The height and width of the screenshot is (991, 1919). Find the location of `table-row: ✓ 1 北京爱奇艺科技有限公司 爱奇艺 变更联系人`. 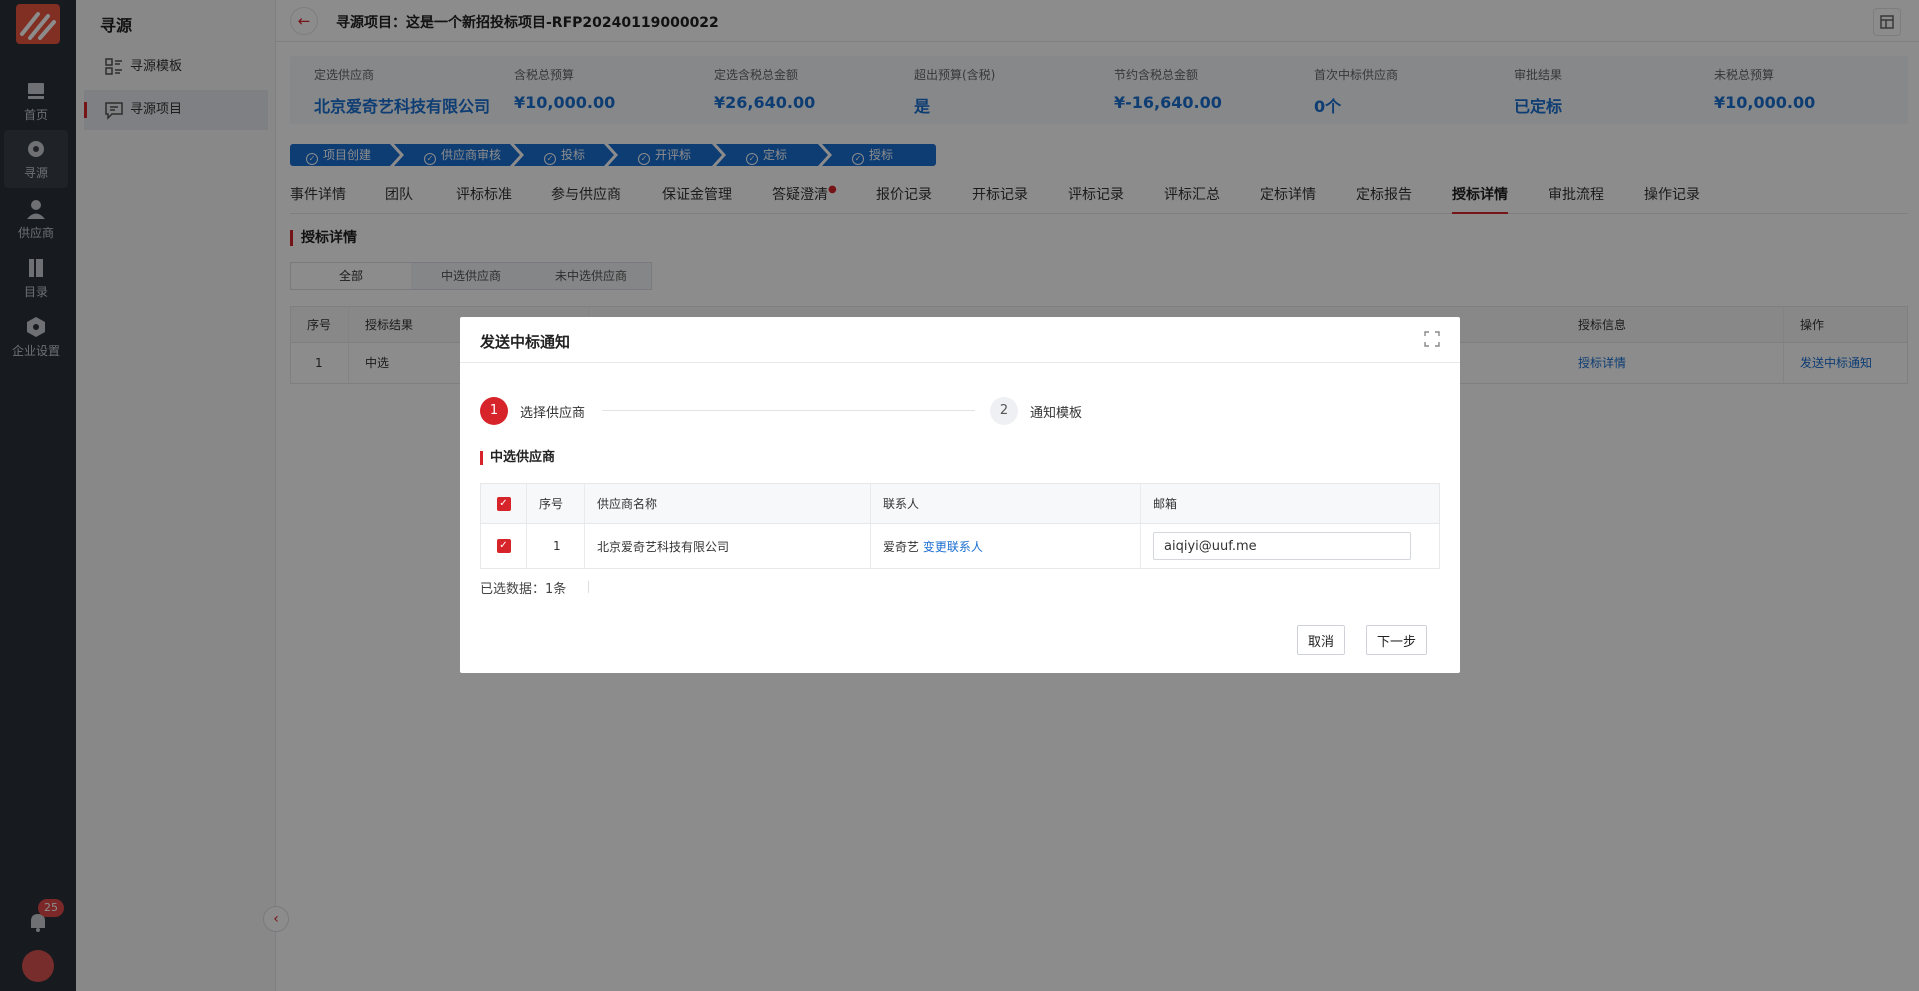

table-row: ✓ 1 北京爱奇艺科技有限公司 爱奇艺 变更联系人 is located at coordinates (960, 546).